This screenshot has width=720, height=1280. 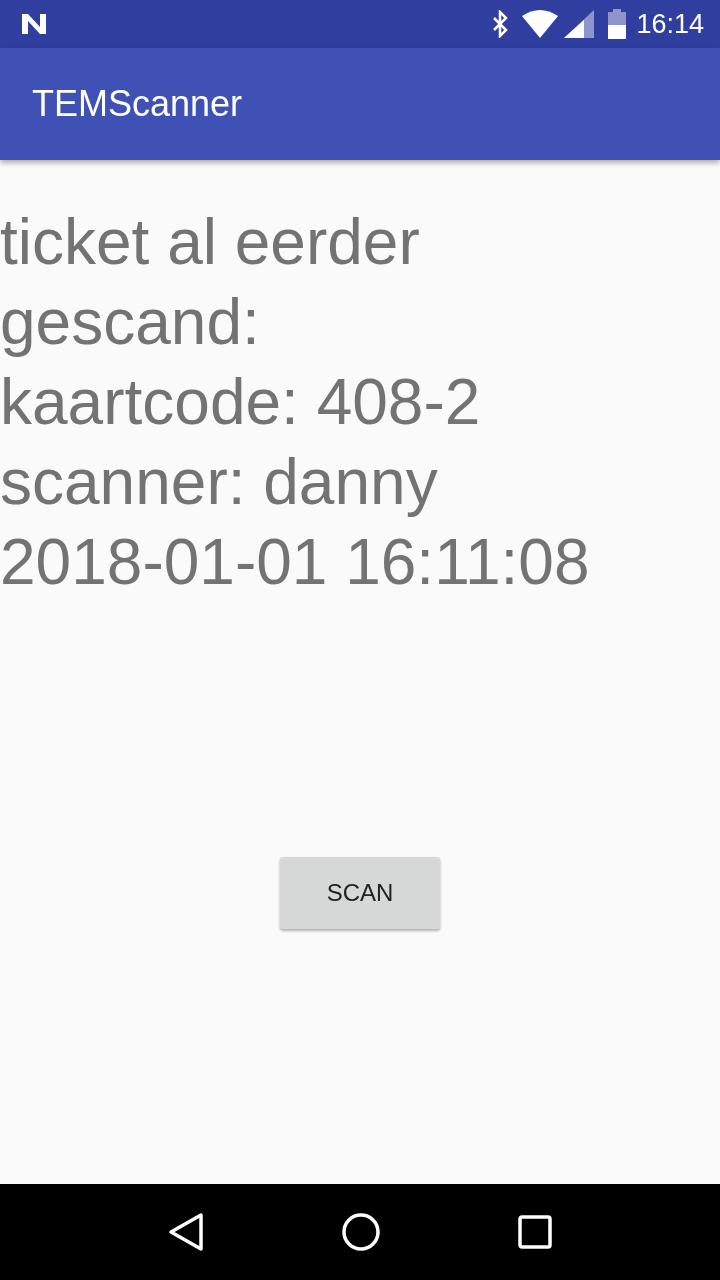 What do you see at coordinates (186, 1232) in the screenshot?
I see `back-icon` at bounding box center [186, 1232].